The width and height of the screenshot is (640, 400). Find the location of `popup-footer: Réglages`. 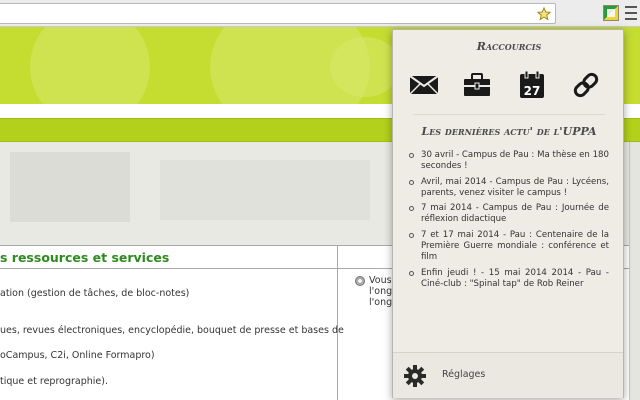

popup-footer: Réglages is located at coordinates (508, 375).